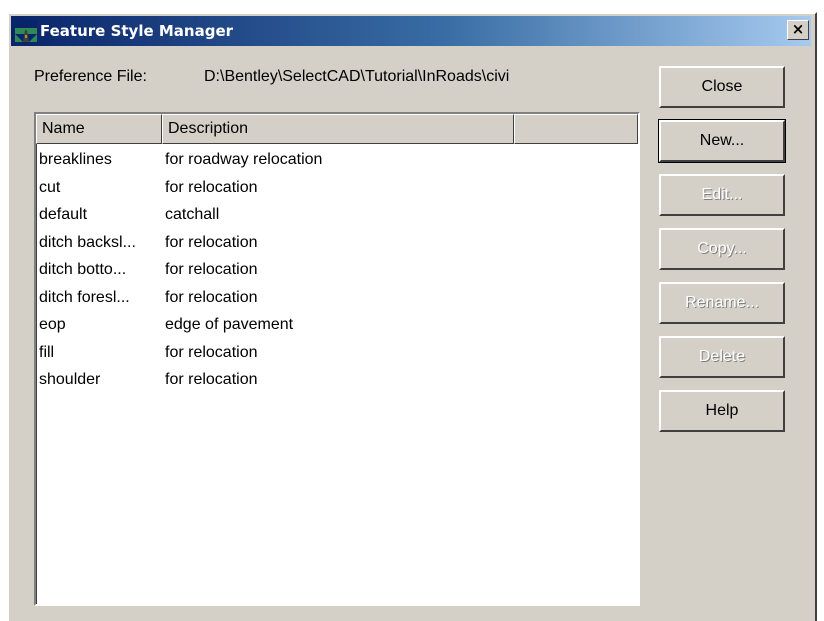 The height and width of the screenshot is (621, 824). What do you see at coordinates (337, 299) in the screenshot?
I see `list-item: ditch foresl... for relocation` at bounding box center [337, 299].